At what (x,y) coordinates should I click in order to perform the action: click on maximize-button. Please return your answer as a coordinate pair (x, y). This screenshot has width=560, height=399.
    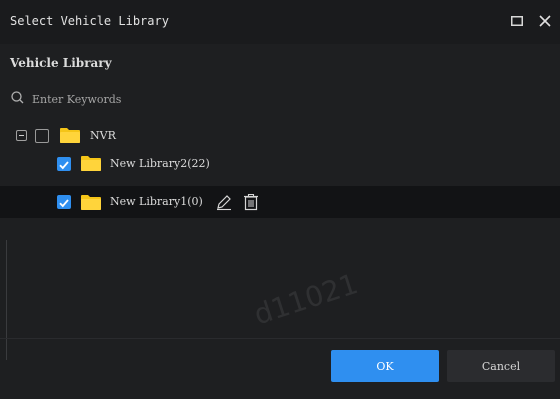
    Looking at the image, I should click on (517, 21).